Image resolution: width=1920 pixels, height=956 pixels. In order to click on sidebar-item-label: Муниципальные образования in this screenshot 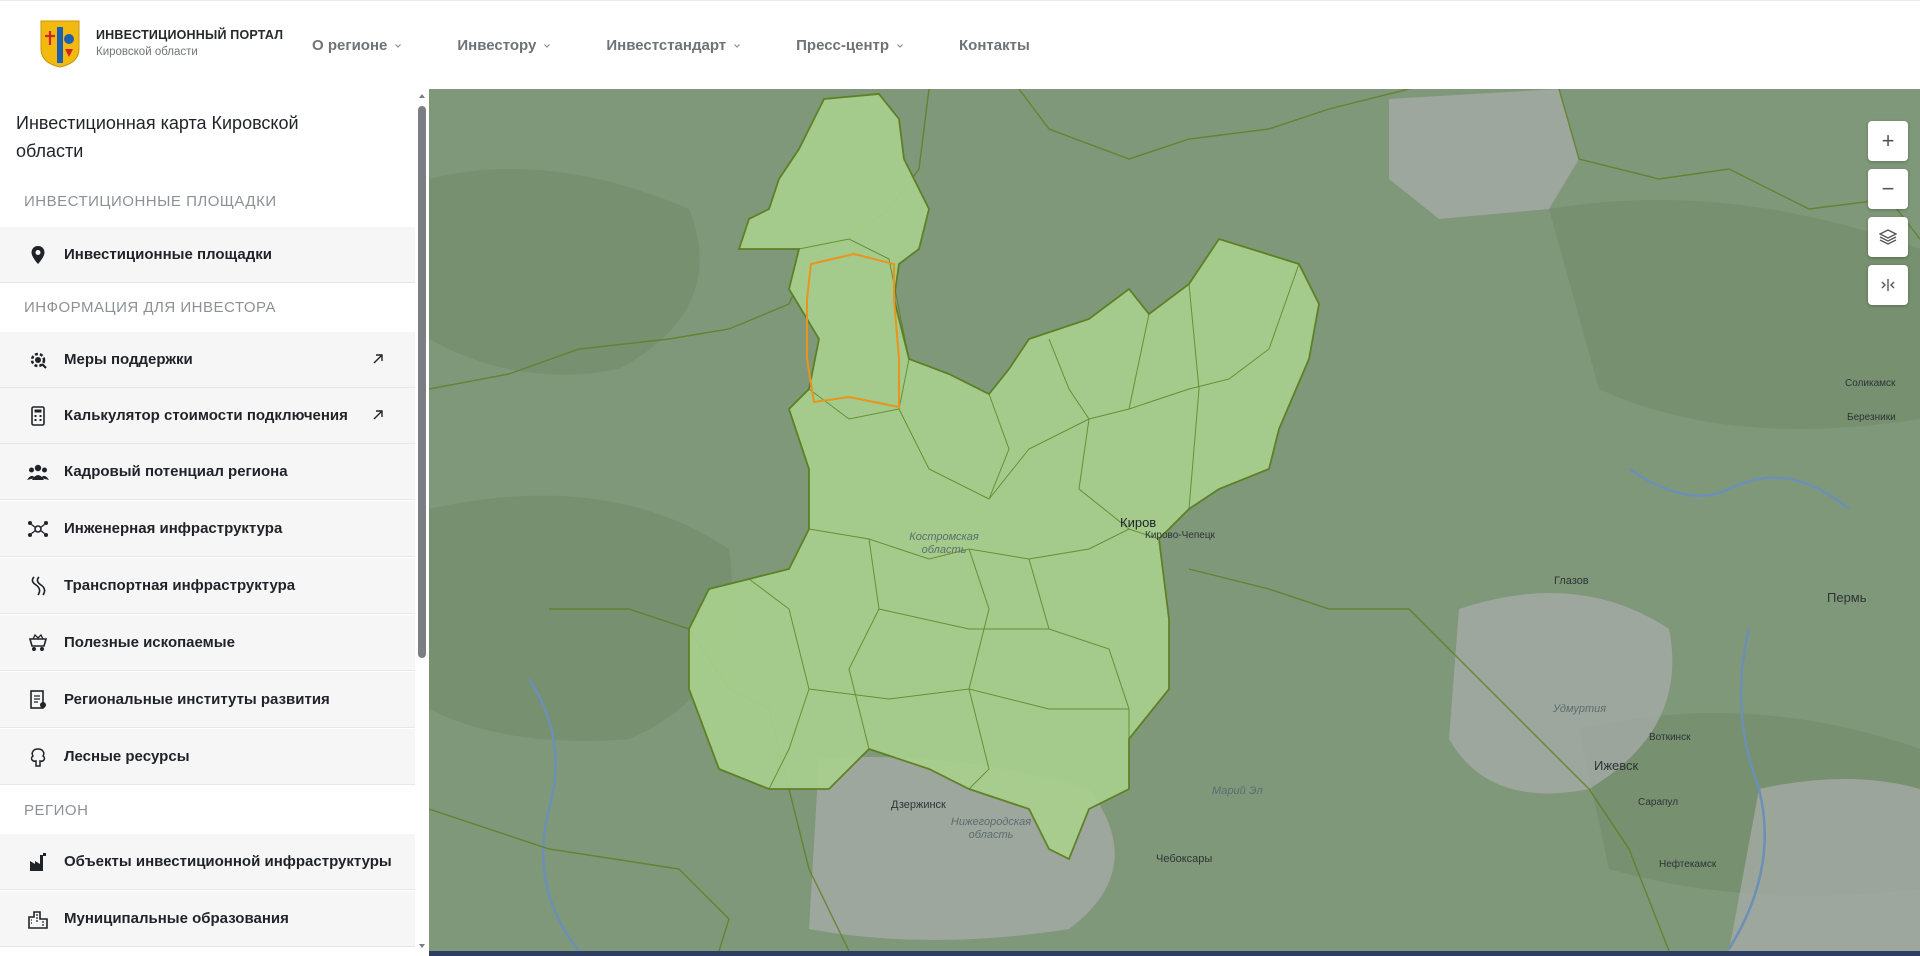, I will do `click(176, 918)`.